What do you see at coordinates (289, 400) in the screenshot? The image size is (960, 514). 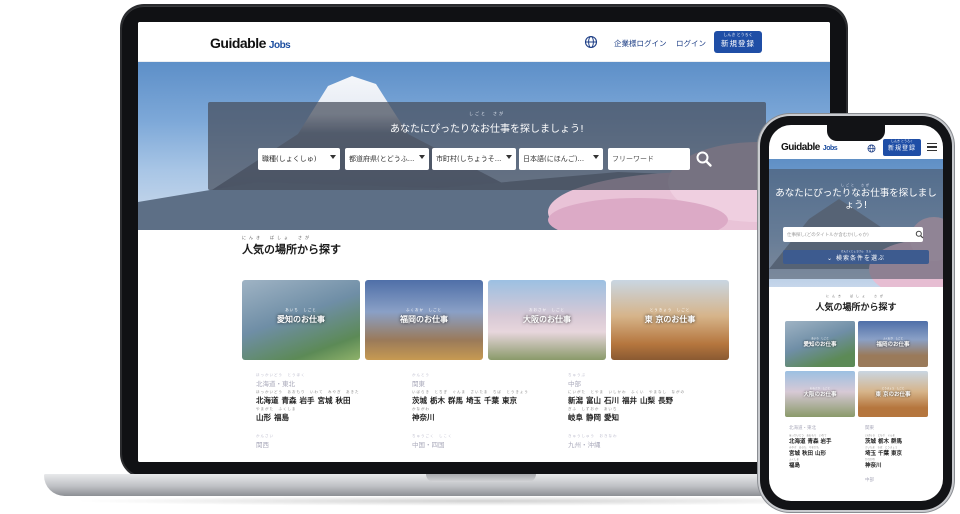 I see `pref-link: 青森` at bounding box center [289, 400].